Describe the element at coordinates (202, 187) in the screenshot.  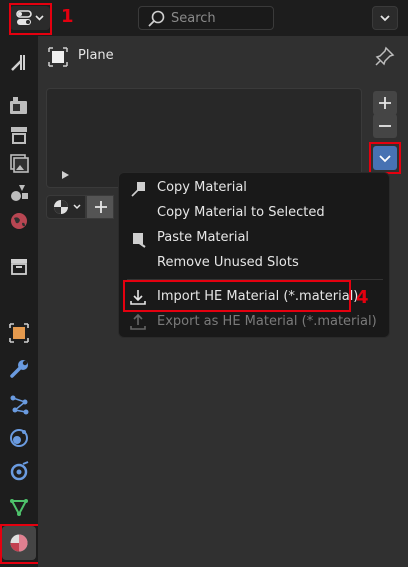
I see `menu-item-copy-material: Copy Material` at that location.